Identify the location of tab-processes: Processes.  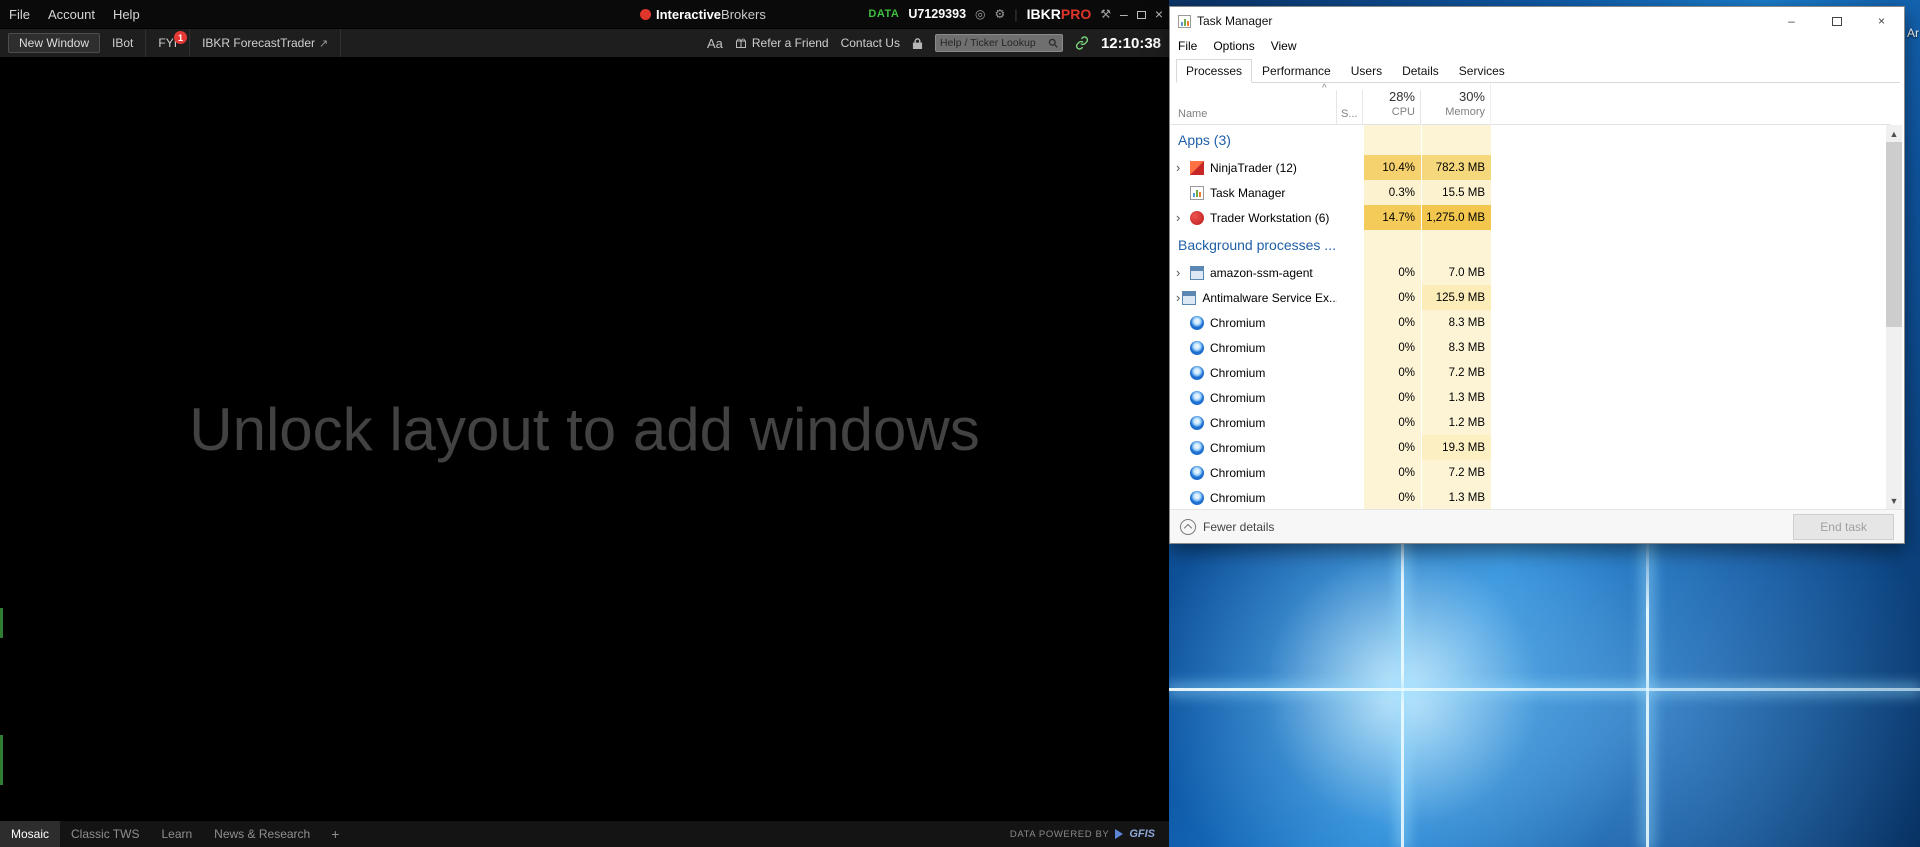
(1214, 71).